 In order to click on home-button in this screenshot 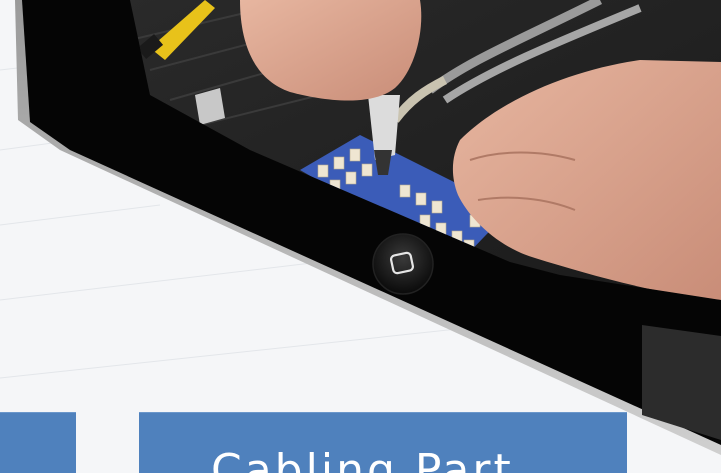, I will do `click(403, 264)`.